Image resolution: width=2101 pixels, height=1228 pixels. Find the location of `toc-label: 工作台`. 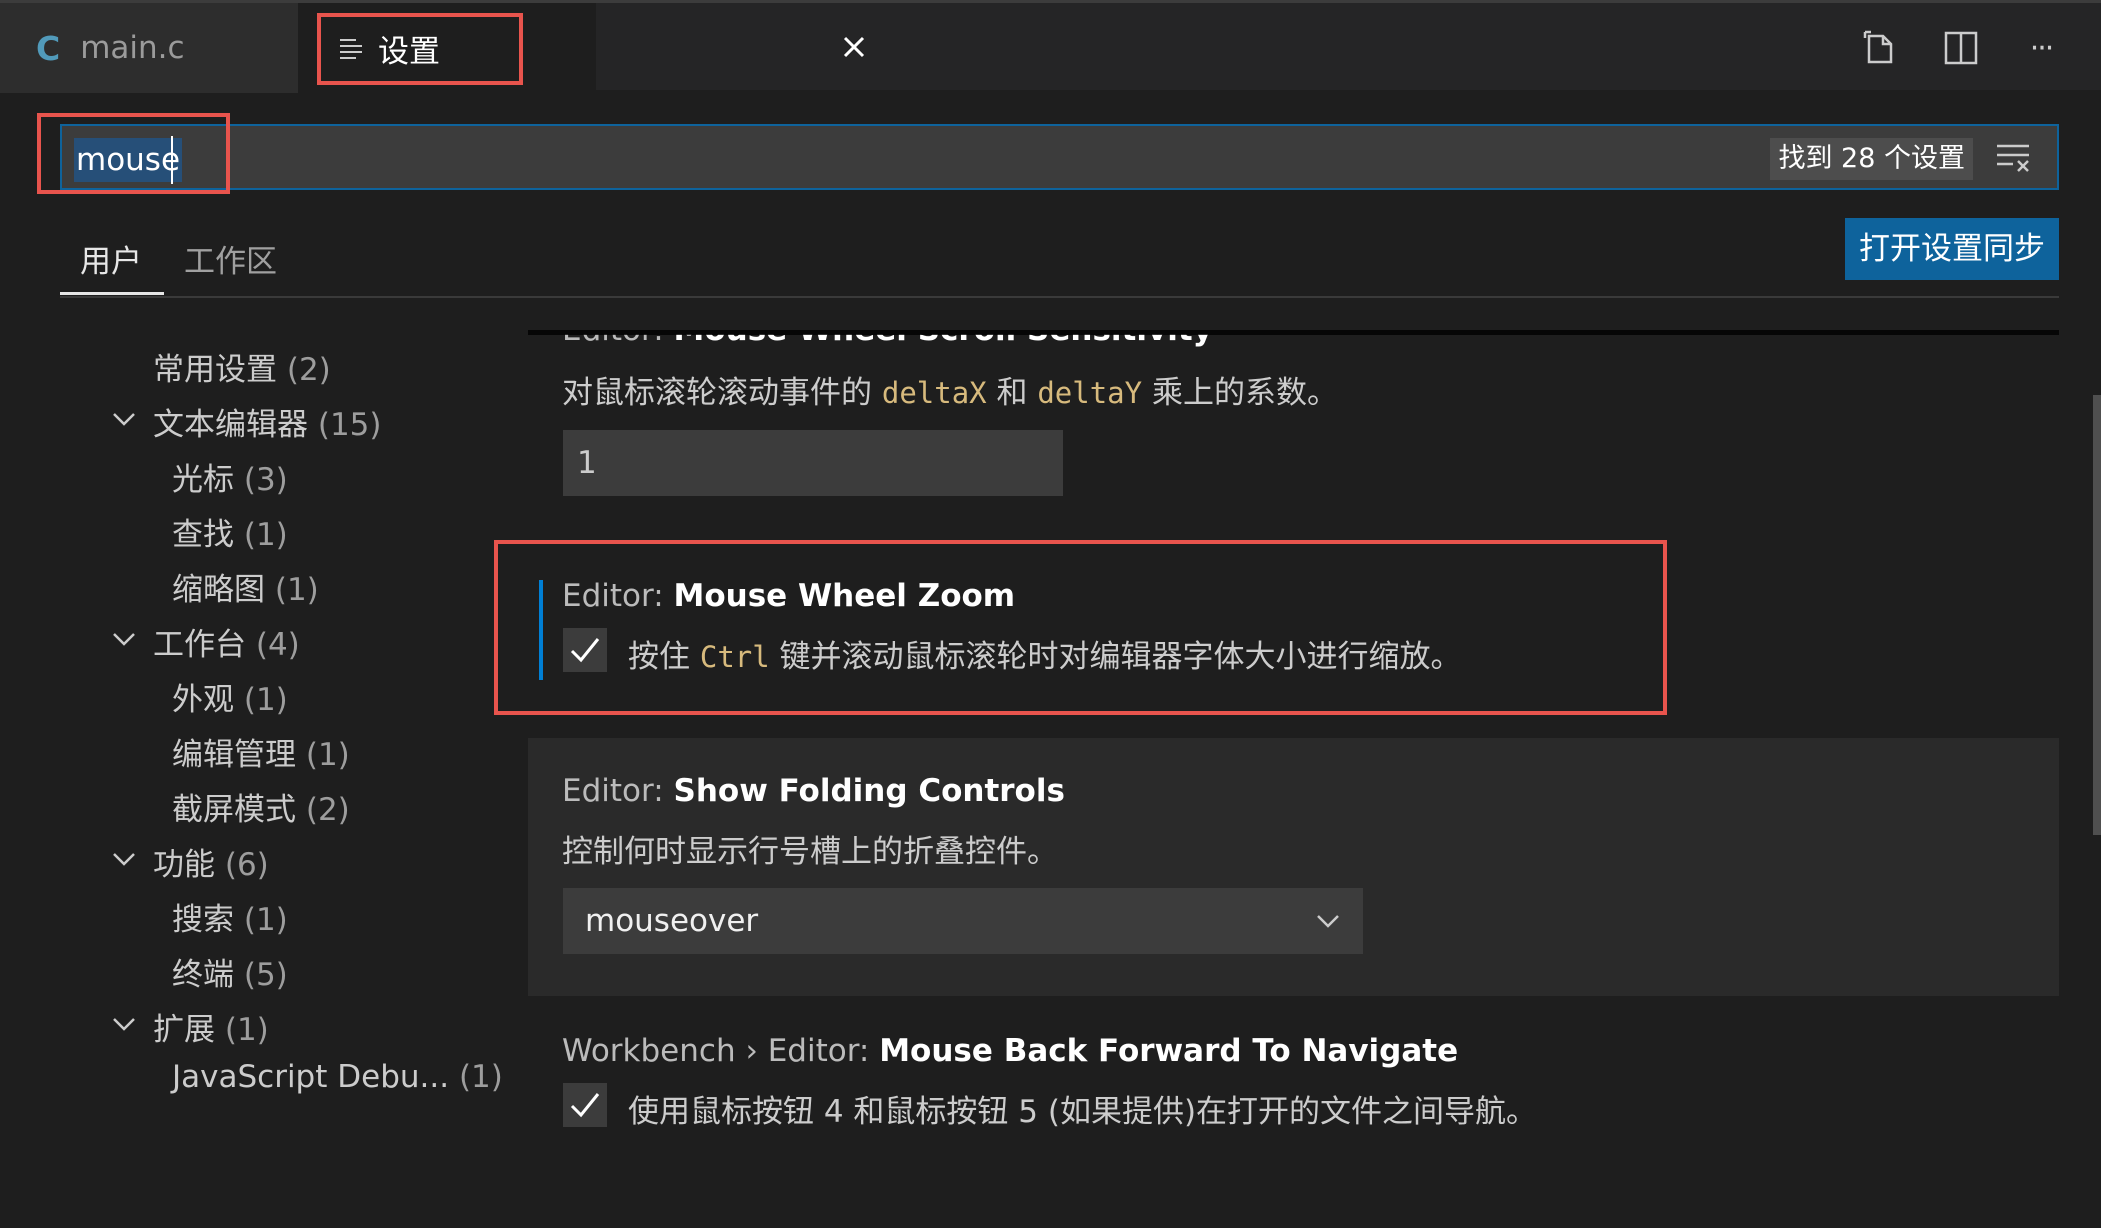

toc-label: 工作台 is located at coordinates (199, 645).